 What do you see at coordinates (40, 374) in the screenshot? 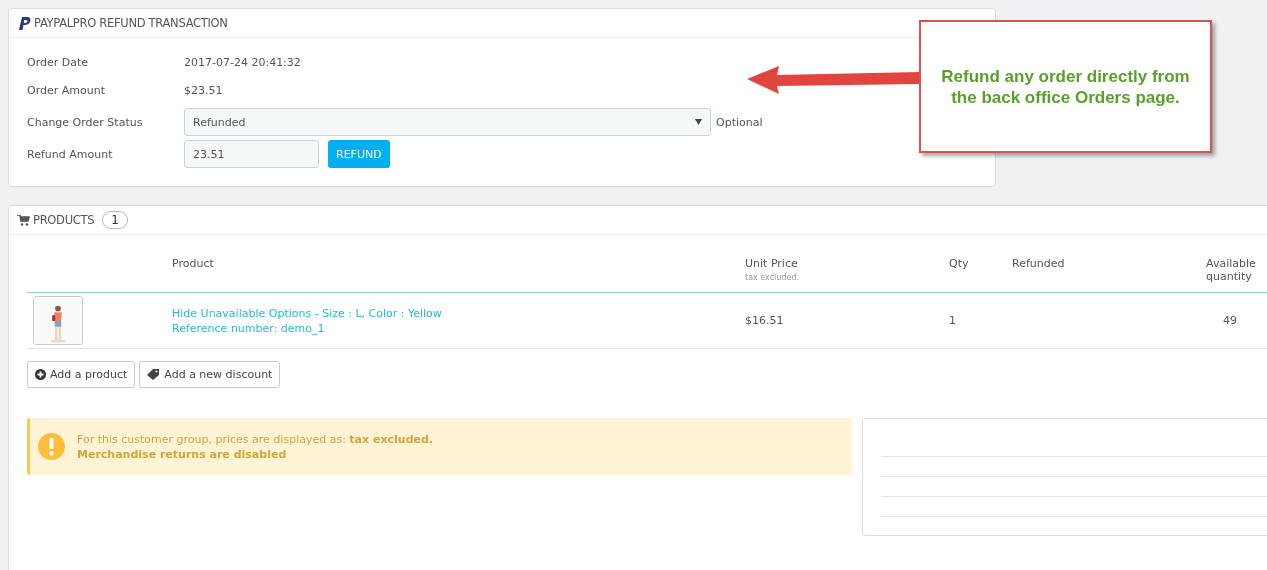
I see `plus-circle-icon` at bounding box center [40, 374].